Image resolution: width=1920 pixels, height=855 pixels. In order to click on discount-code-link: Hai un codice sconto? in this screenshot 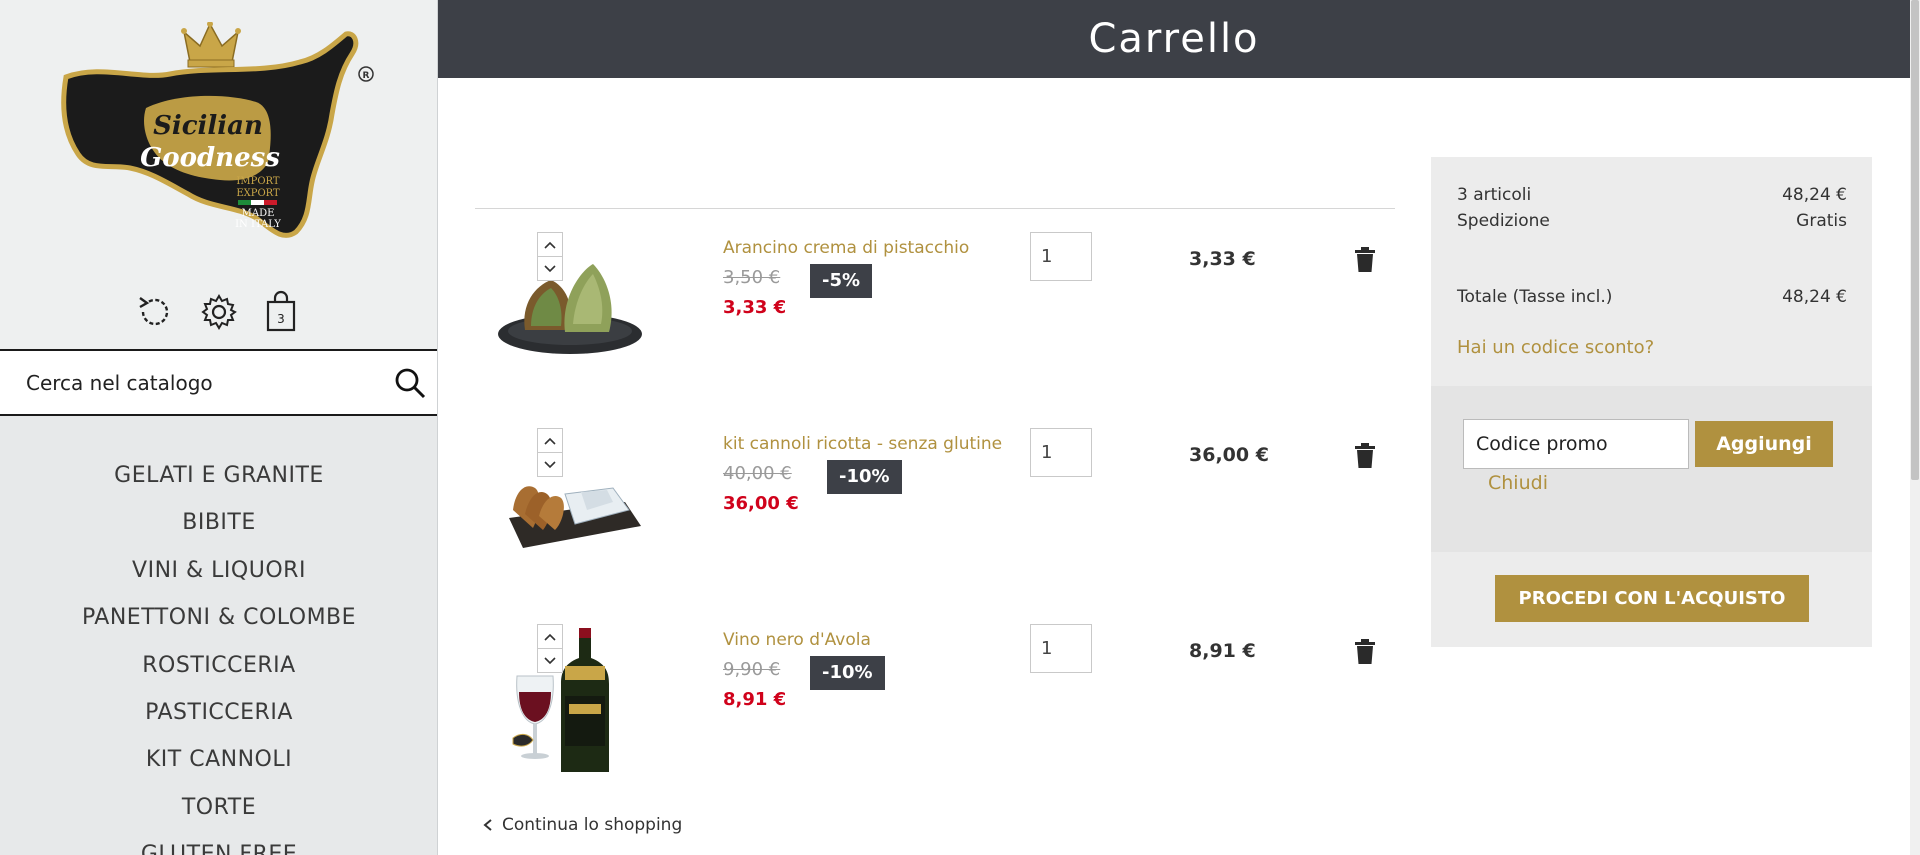, I will do `click(1555, 347)`.